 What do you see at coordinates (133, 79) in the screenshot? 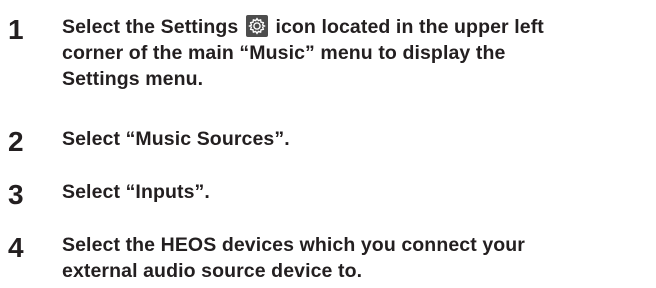
I see `step-text-line: Settings menu.` at bounding box center [133, 79].